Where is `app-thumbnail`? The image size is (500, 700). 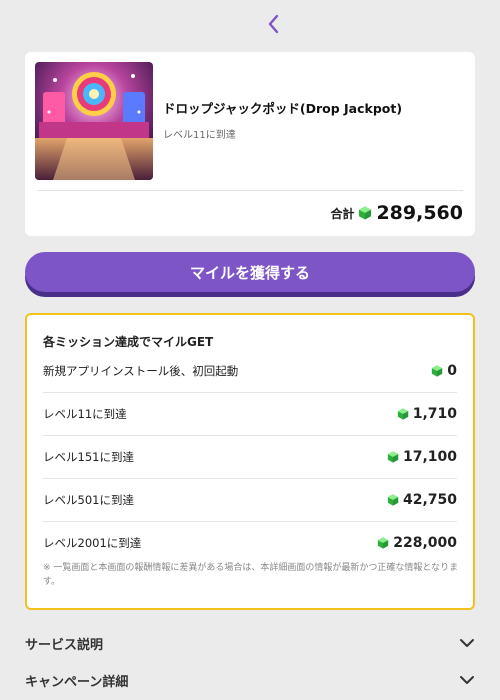
app-thumbnail is located at coordinates (94, 121).